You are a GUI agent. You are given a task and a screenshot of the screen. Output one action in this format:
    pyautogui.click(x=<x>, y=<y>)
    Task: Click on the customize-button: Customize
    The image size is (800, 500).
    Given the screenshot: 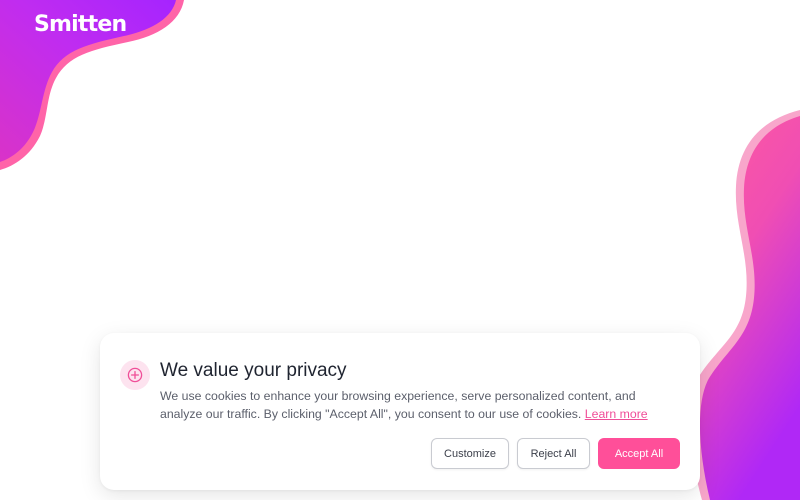 What is the action you would take?
    pyautogui.click(x=470, y=453)
    